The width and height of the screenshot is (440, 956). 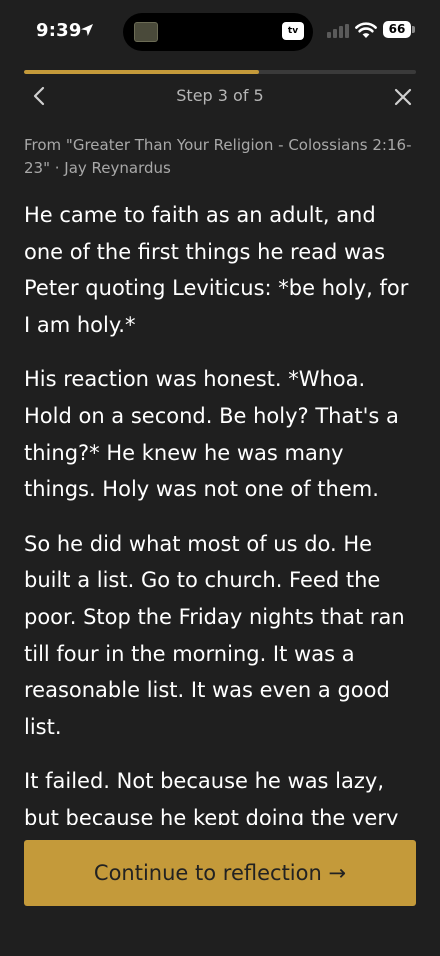 I want to click on status-time: 9:39, so click(x=59, y=30).